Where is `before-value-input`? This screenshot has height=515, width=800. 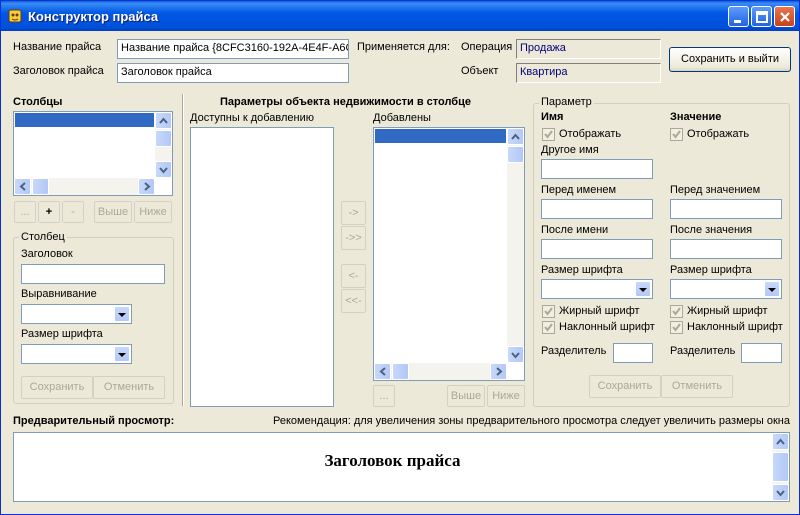
before-value-input is located at coordinates (726, 209).